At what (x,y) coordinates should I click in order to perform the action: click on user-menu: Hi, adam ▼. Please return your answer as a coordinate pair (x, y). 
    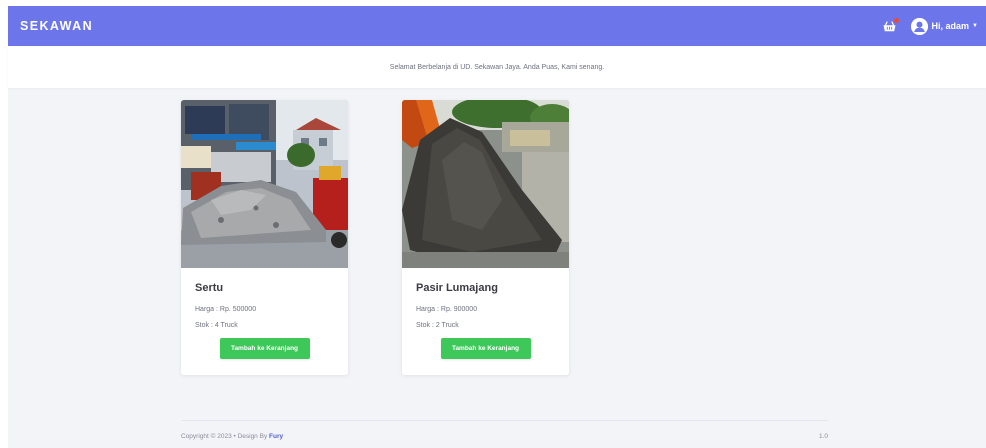
    Looking at the image, I should click on (944, 26).